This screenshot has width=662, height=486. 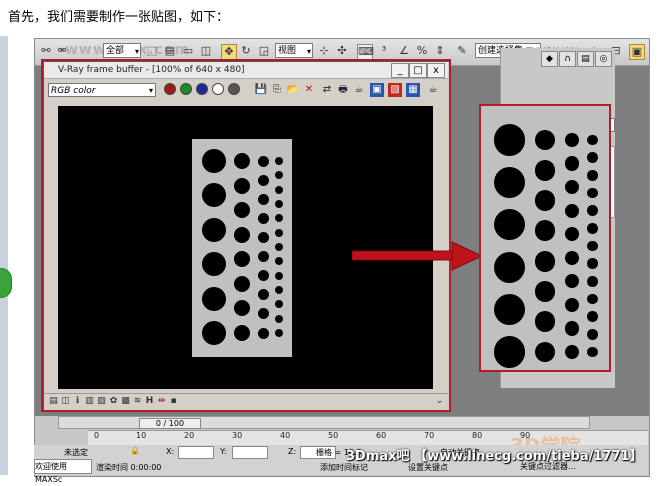 What do you see at coordinates (119, 17) in the screenshot?
I see `intro-text: 首先，我们需要制作一张贴图，如下：` at bounding box center [119, 17].